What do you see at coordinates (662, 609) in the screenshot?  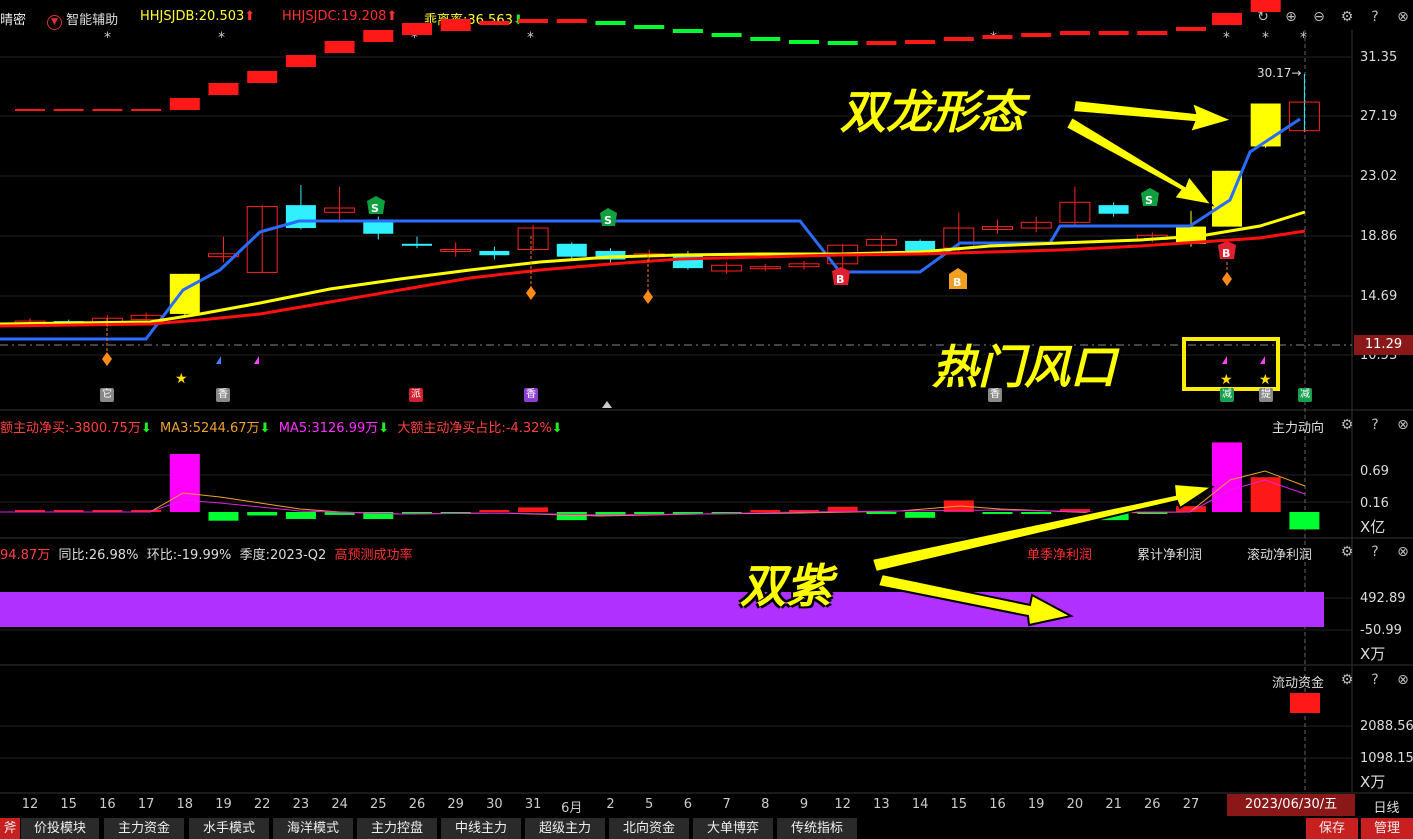 I see `net-profit-band` at bounding box center [662, 609].